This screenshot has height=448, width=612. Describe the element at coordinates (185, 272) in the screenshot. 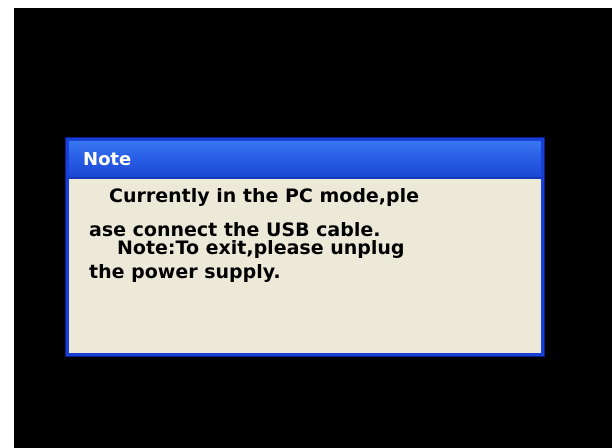

I see `message-line-4: the power supply.` at that location.